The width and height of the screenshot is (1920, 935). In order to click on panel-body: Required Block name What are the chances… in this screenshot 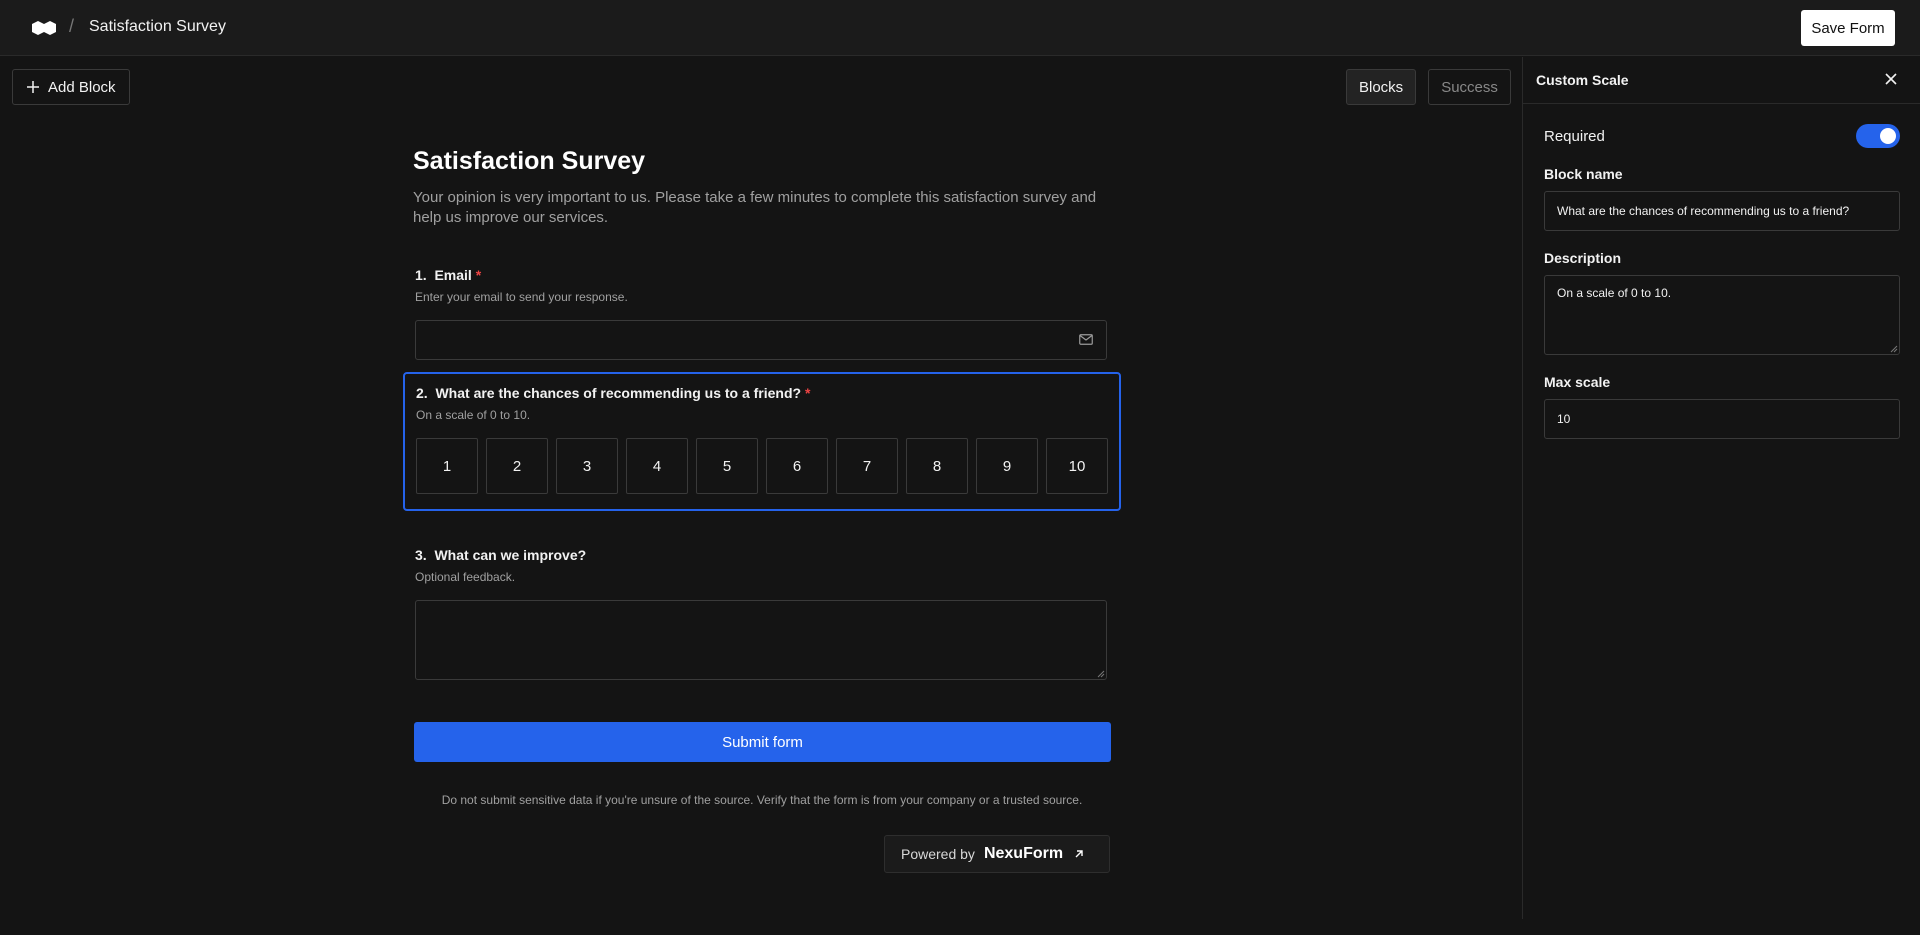, I will do `click(1721, 277)`.